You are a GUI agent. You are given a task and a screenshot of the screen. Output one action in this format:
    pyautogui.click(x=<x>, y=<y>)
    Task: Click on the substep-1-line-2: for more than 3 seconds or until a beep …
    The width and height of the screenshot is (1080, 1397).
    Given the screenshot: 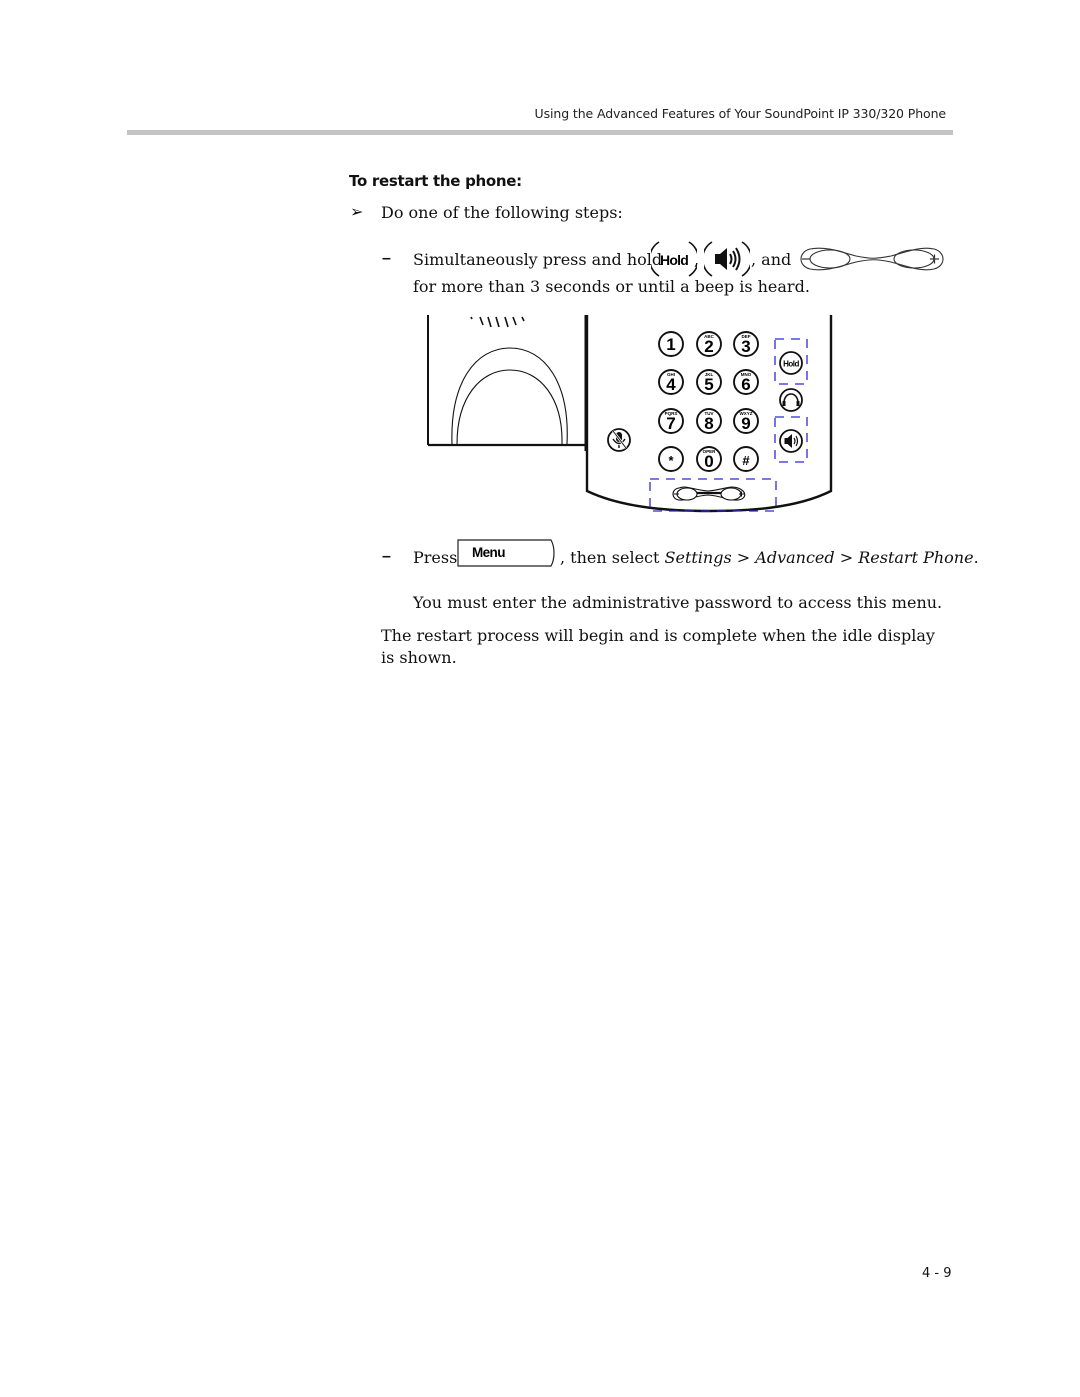 What is the action you would take?
    pyautogui.click(x=611, y=286)
    